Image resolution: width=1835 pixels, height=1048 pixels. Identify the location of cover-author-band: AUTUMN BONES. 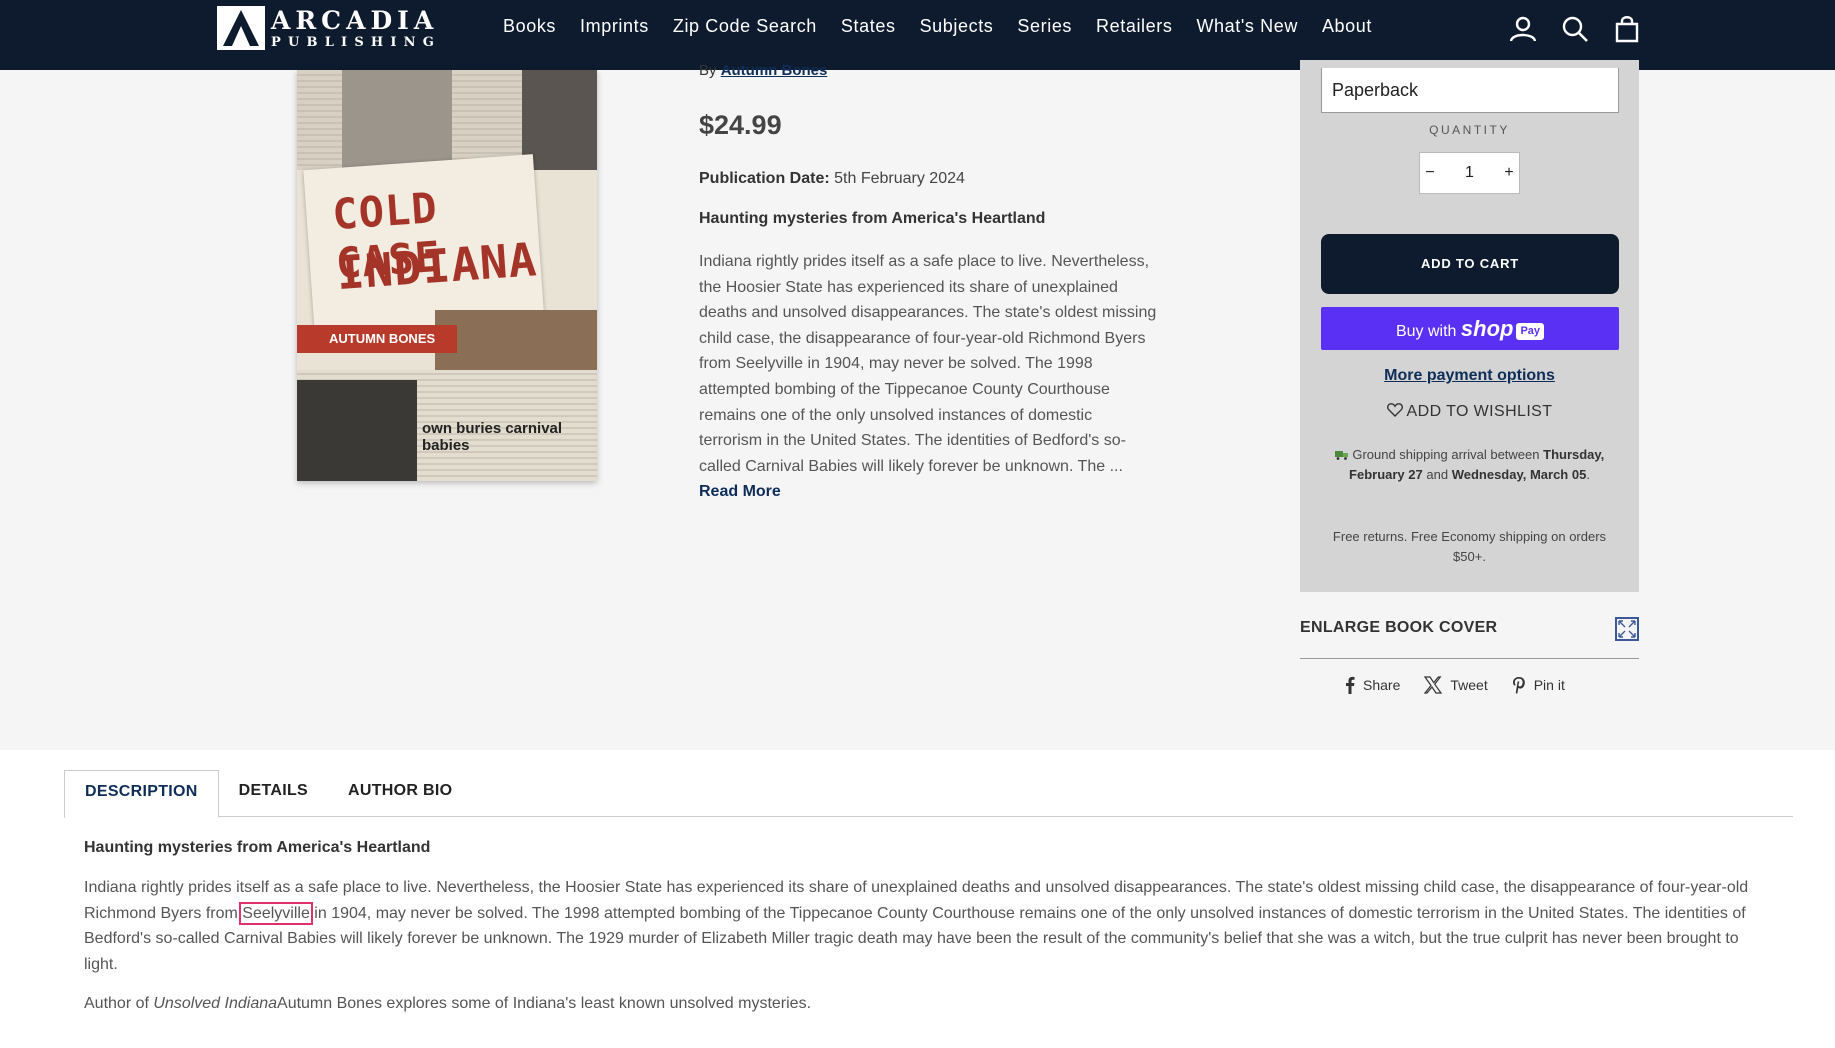
(377, 339).